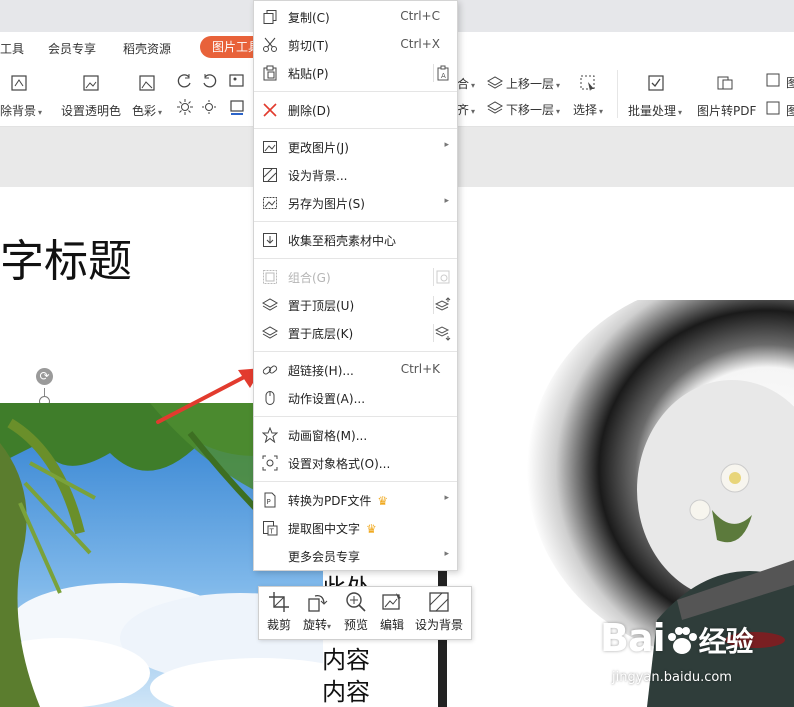  I want to click on color-button: 色彩 ▾, so click(147, 110).